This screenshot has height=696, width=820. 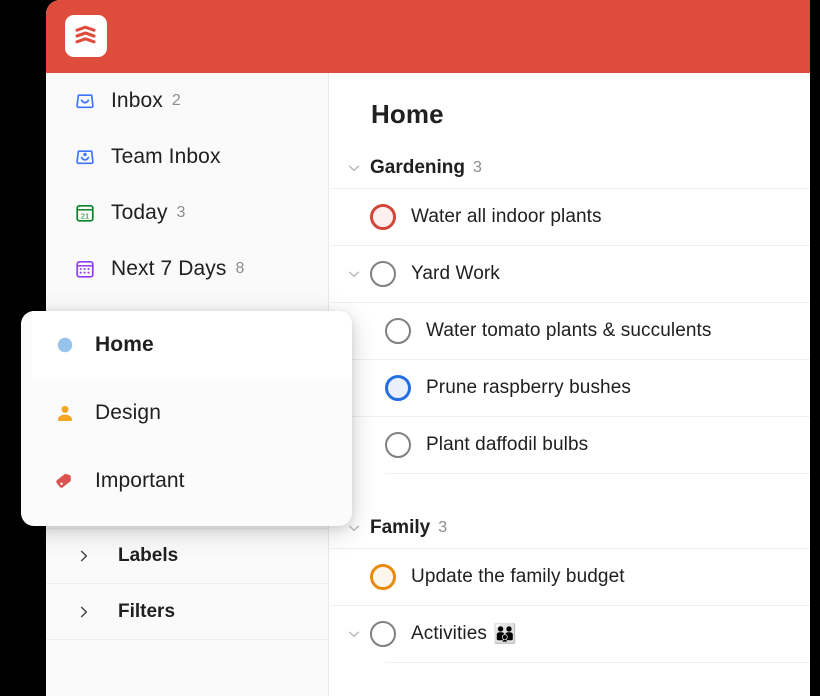 What do you see at coordinates (186, 481) in the screenshot?
I see `popup-item-important: Important` at bounding box center [186, 481].